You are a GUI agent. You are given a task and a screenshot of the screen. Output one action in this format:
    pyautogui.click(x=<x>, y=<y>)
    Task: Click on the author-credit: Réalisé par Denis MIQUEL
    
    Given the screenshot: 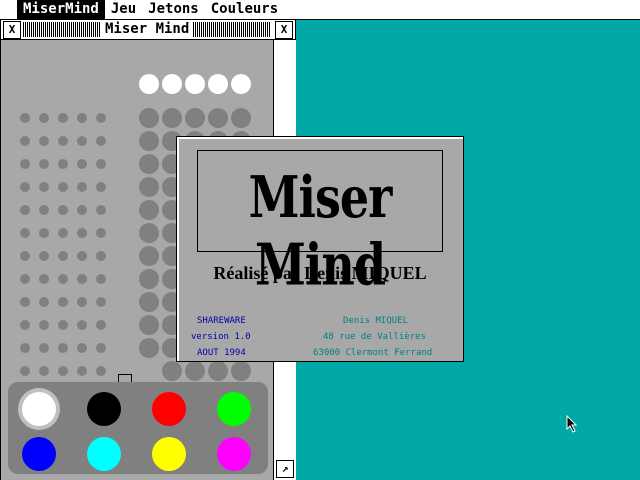 What is the action you would take?
    pyautogui.click(x=320, y=273)
    